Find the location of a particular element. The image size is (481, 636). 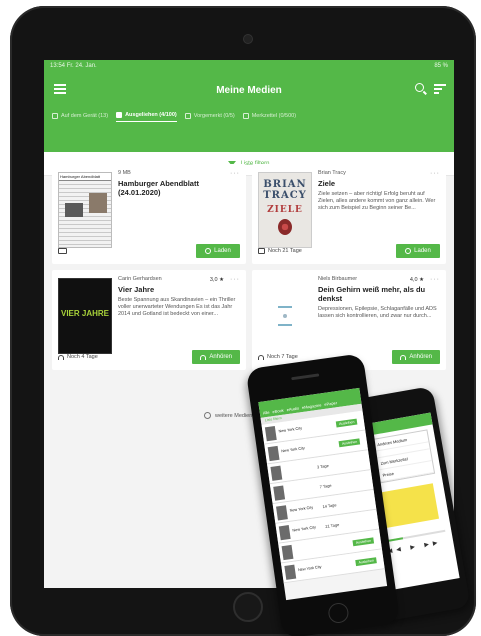

loan-remaining: Noch 7 Tage is located at coordinates (282, 357).